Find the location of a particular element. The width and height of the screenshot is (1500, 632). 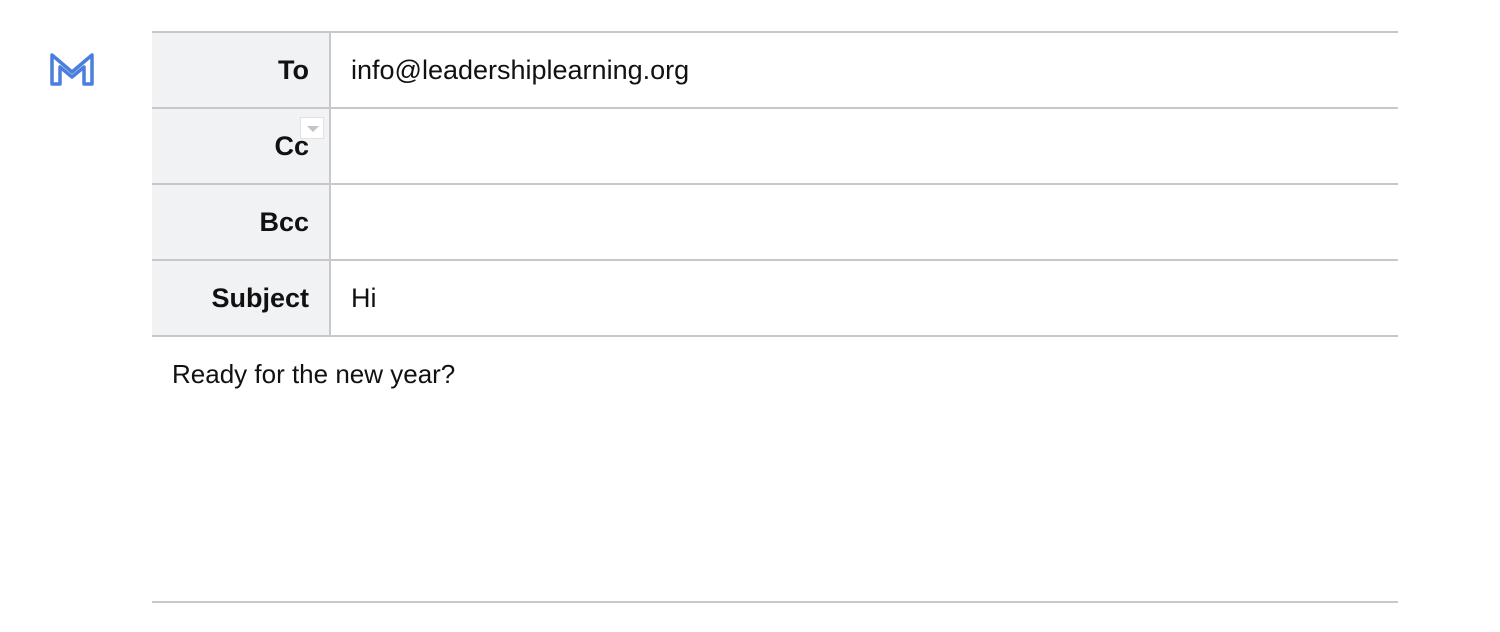

gmail-m-icon is located at coordinates (72, 69).